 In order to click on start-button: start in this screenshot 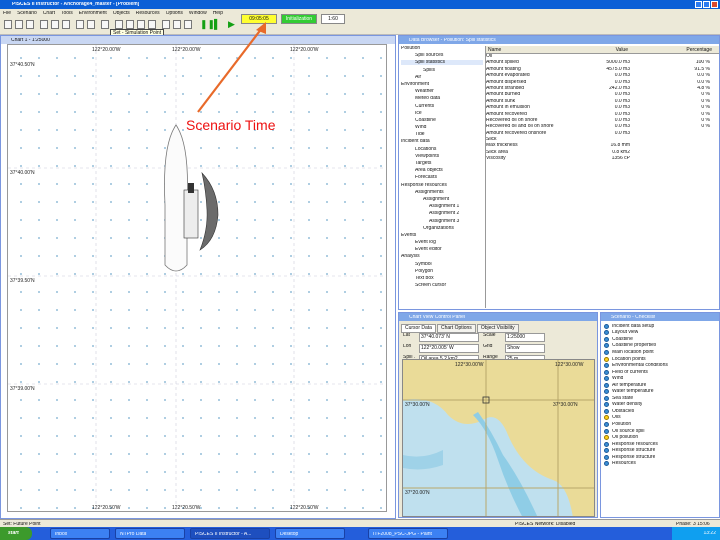, I will do `click(16, 533)`.